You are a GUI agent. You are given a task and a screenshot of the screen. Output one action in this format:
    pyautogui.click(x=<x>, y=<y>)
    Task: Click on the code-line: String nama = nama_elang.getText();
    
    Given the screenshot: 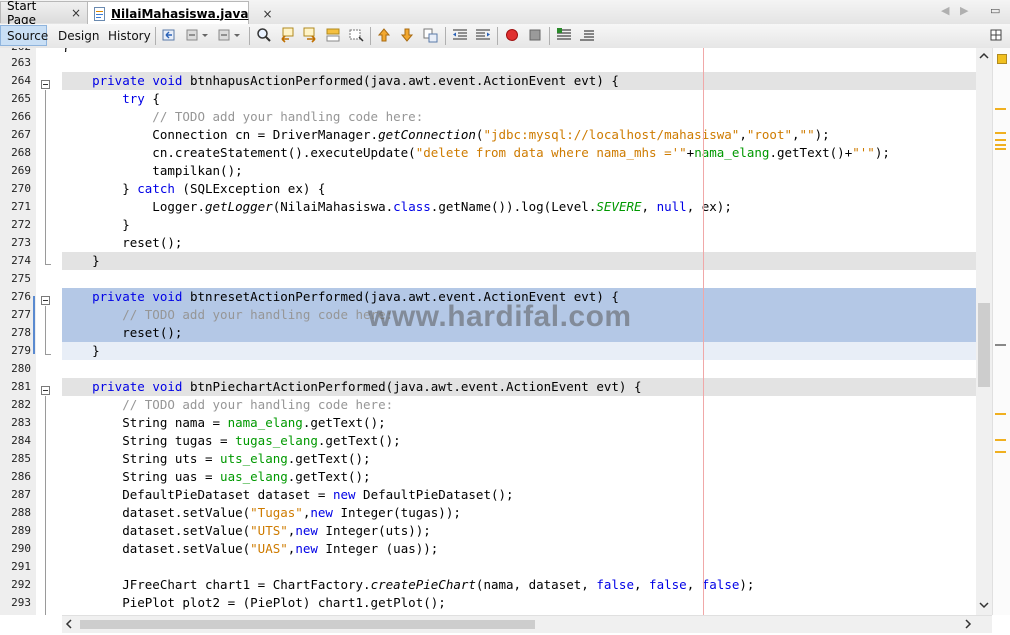 What is the action you would take?
    pyautogui.click(x=519, y=423)
    